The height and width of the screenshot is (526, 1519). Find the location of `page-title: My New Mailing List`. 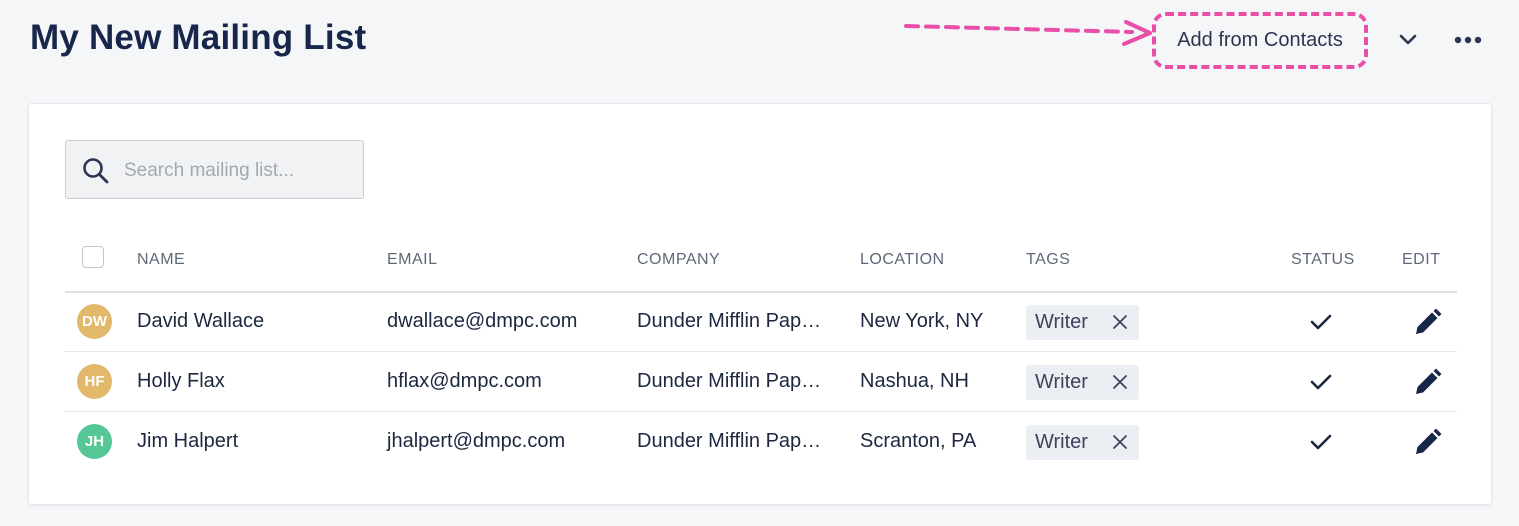

page-title: My New Mailing List is located at coordinates (198, 37).